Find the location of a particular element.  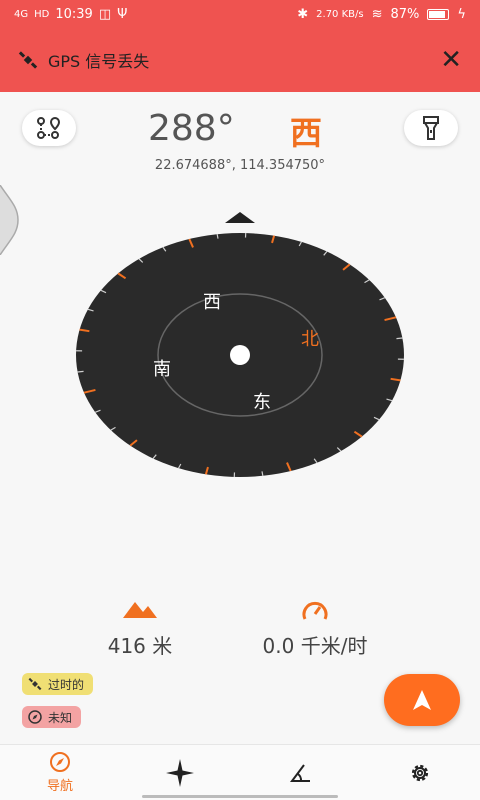

gear-icon is located at coordinates (420, 772).